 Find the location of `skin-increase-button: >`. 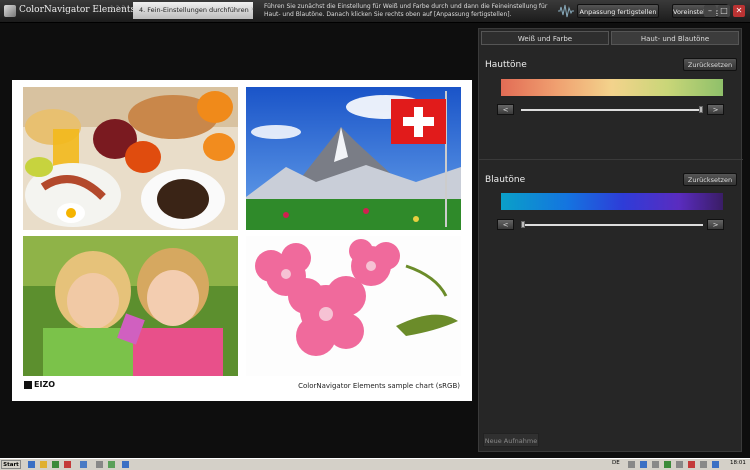

skin-increase-button: > is located at coordinates (715, 109).